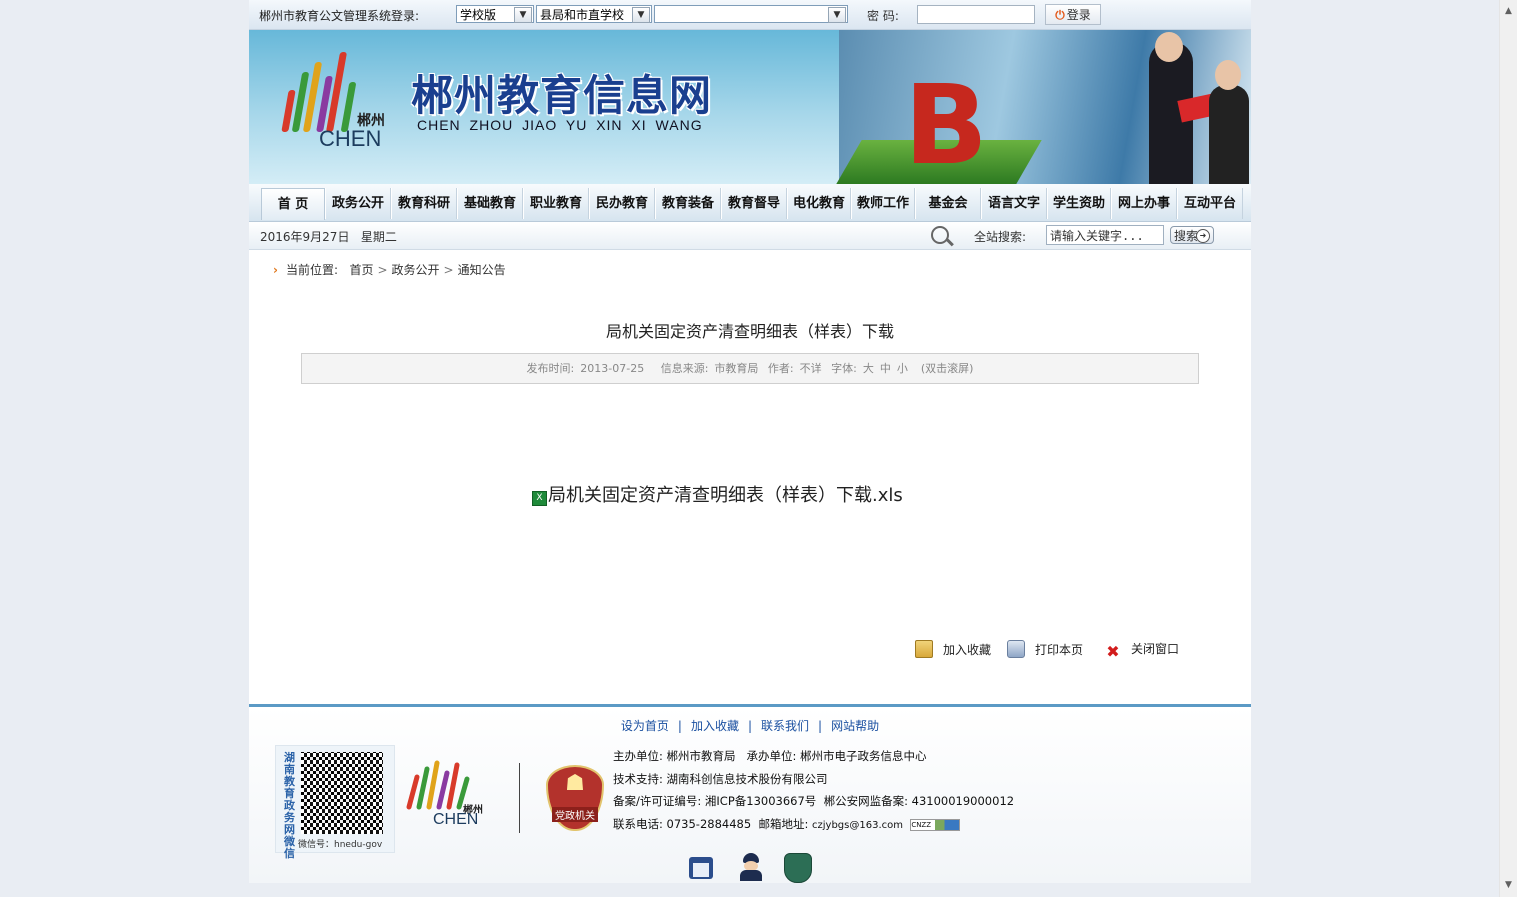 This screenshot has width=1517, height=897. Describe the element at coordinates (1000, 237) in the screenshot. I see `search-label: 全站搜索:` at that location.